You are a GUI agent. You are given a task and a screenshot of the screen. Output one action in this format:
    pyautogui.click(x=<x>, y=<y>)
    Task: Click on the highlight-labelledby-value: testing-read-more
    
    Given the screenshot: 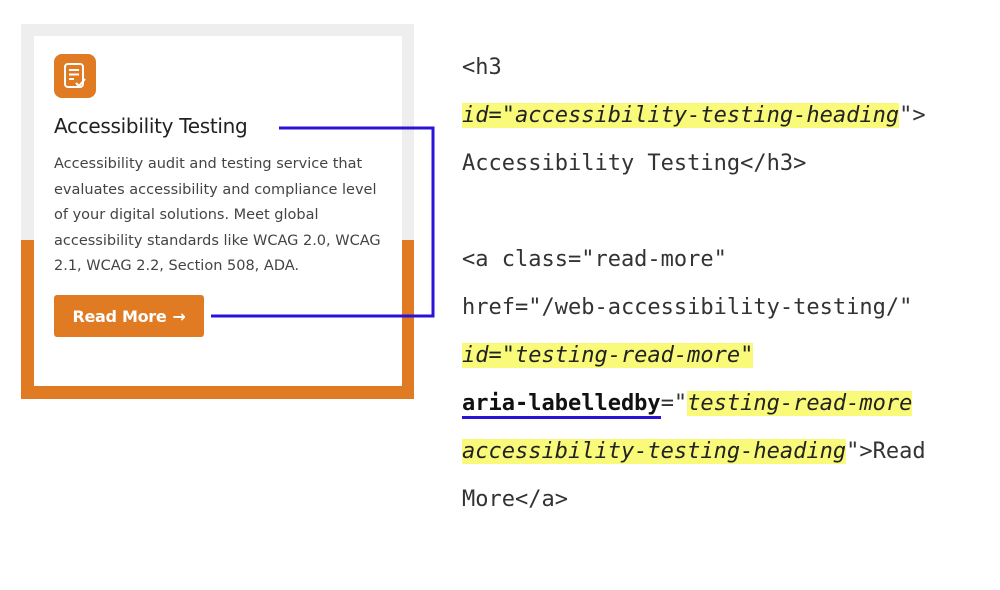 What is the action you would take?
    pyautogui.click(x=800, y=403)
    